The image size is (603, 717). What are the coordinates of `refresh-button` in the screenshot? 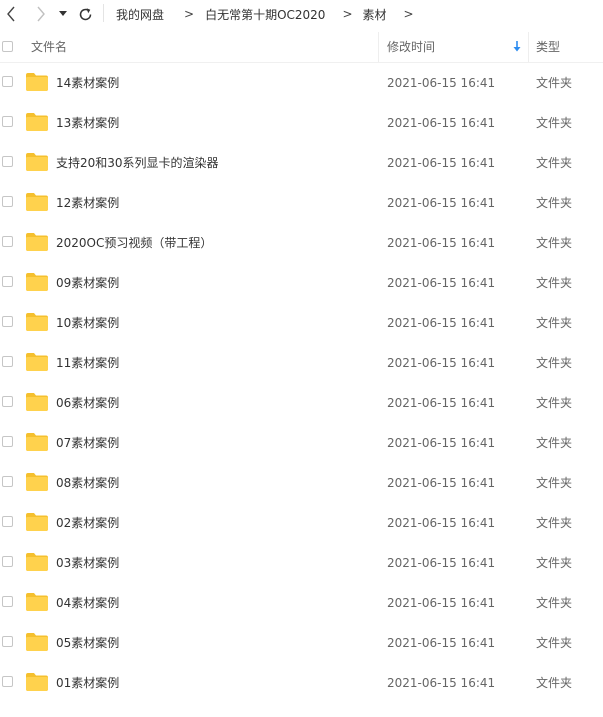 It's located at (85, 14).